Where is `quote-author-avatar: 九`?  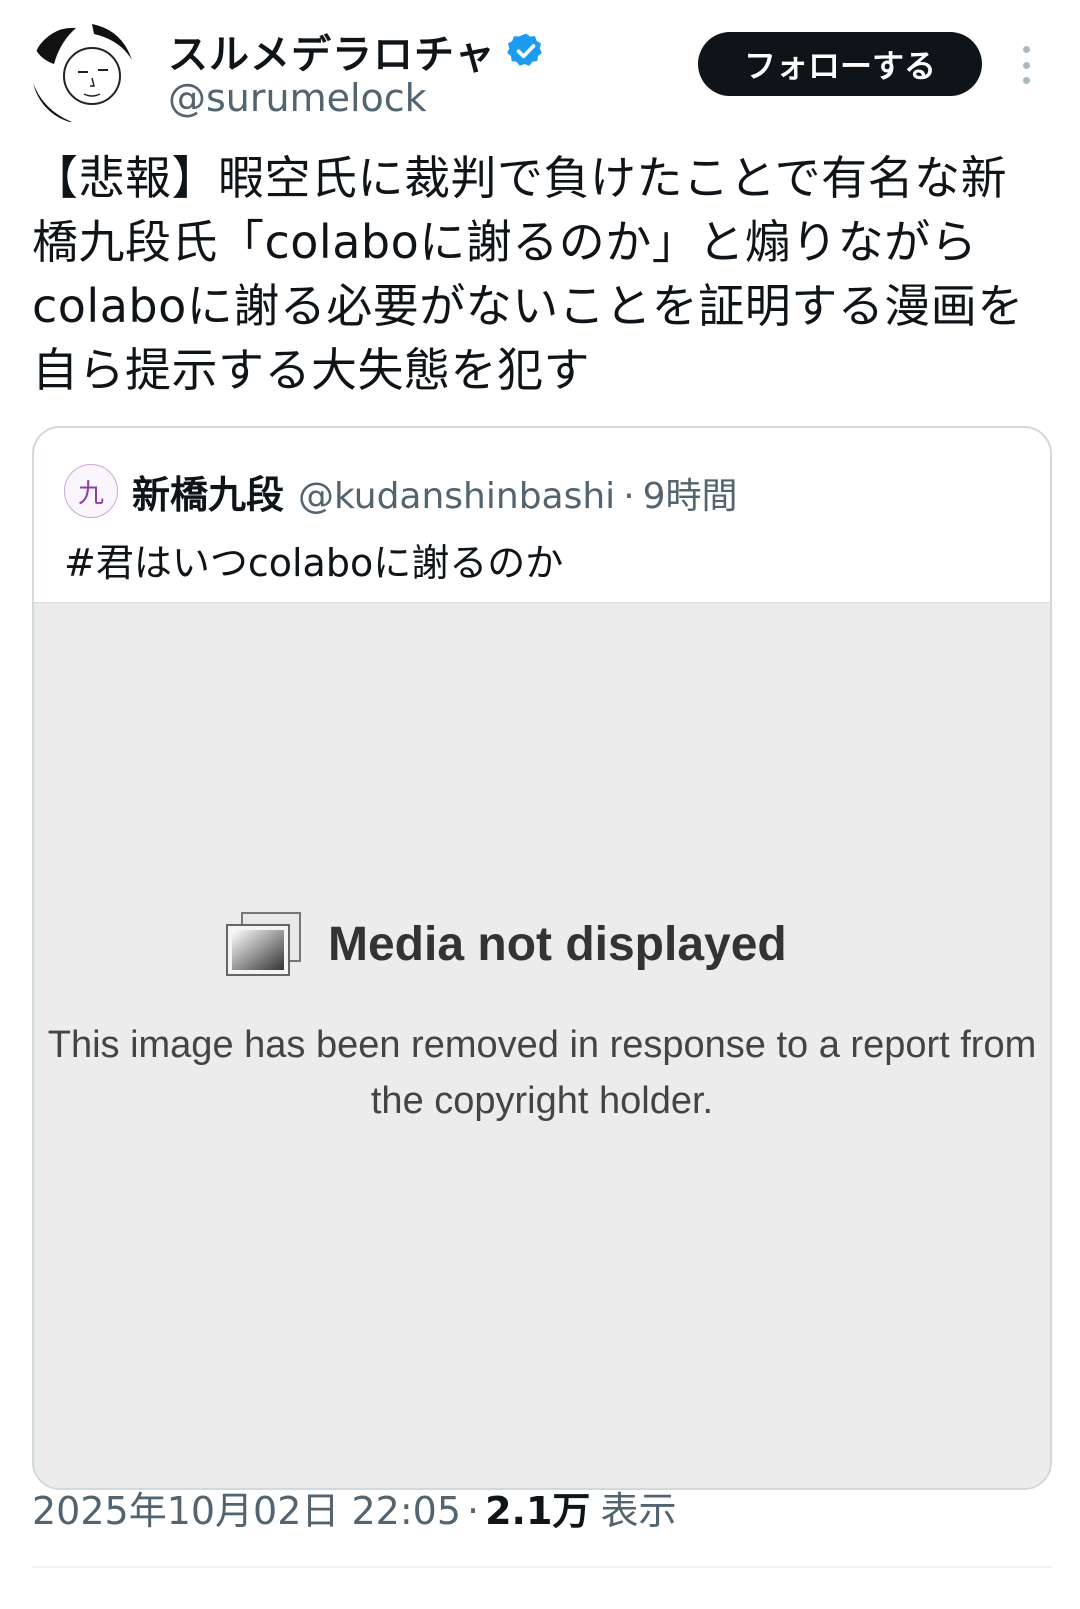 quote-author-avatar: 九 is located at coordinates (91, 491).